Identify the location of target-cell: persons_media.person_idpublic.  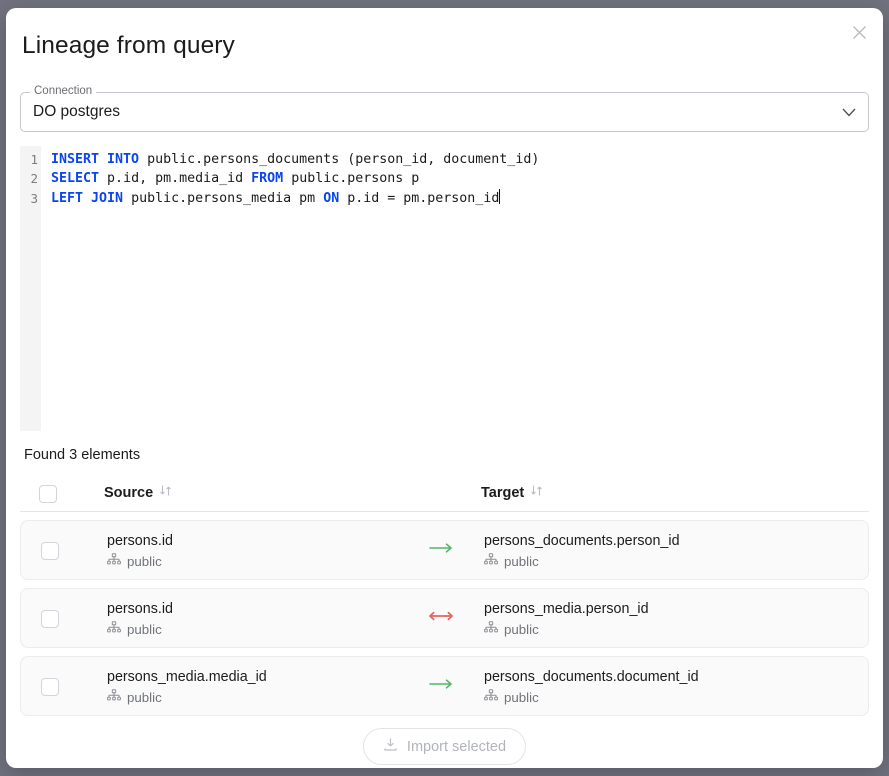
(566, 619).